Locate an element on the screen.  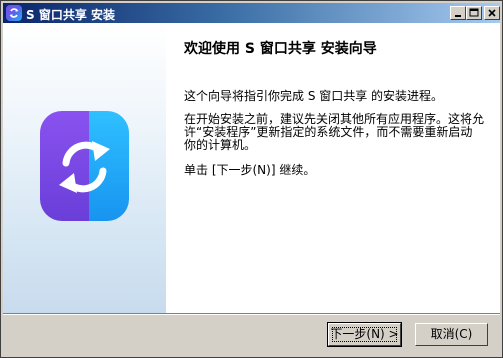
cancel-button-label: 取消(C) is located at coordinates (451, 334).